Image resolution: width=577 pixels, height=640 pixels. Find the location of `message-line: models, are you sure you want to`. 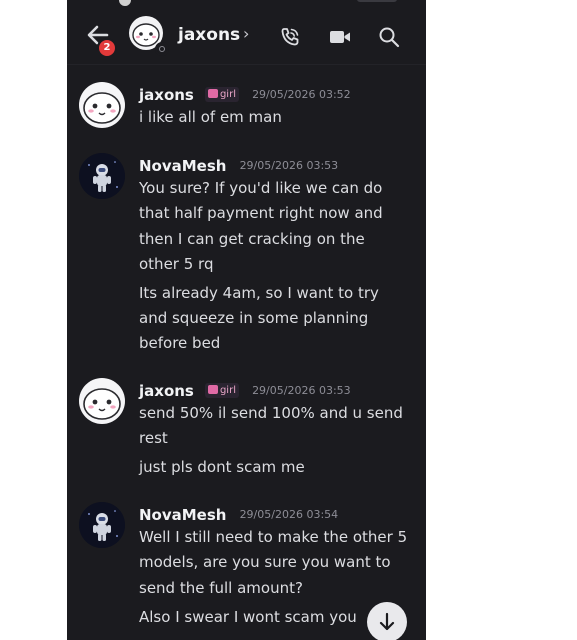

message-line: models, are you sure you want to is located at coordinates (265, 562).